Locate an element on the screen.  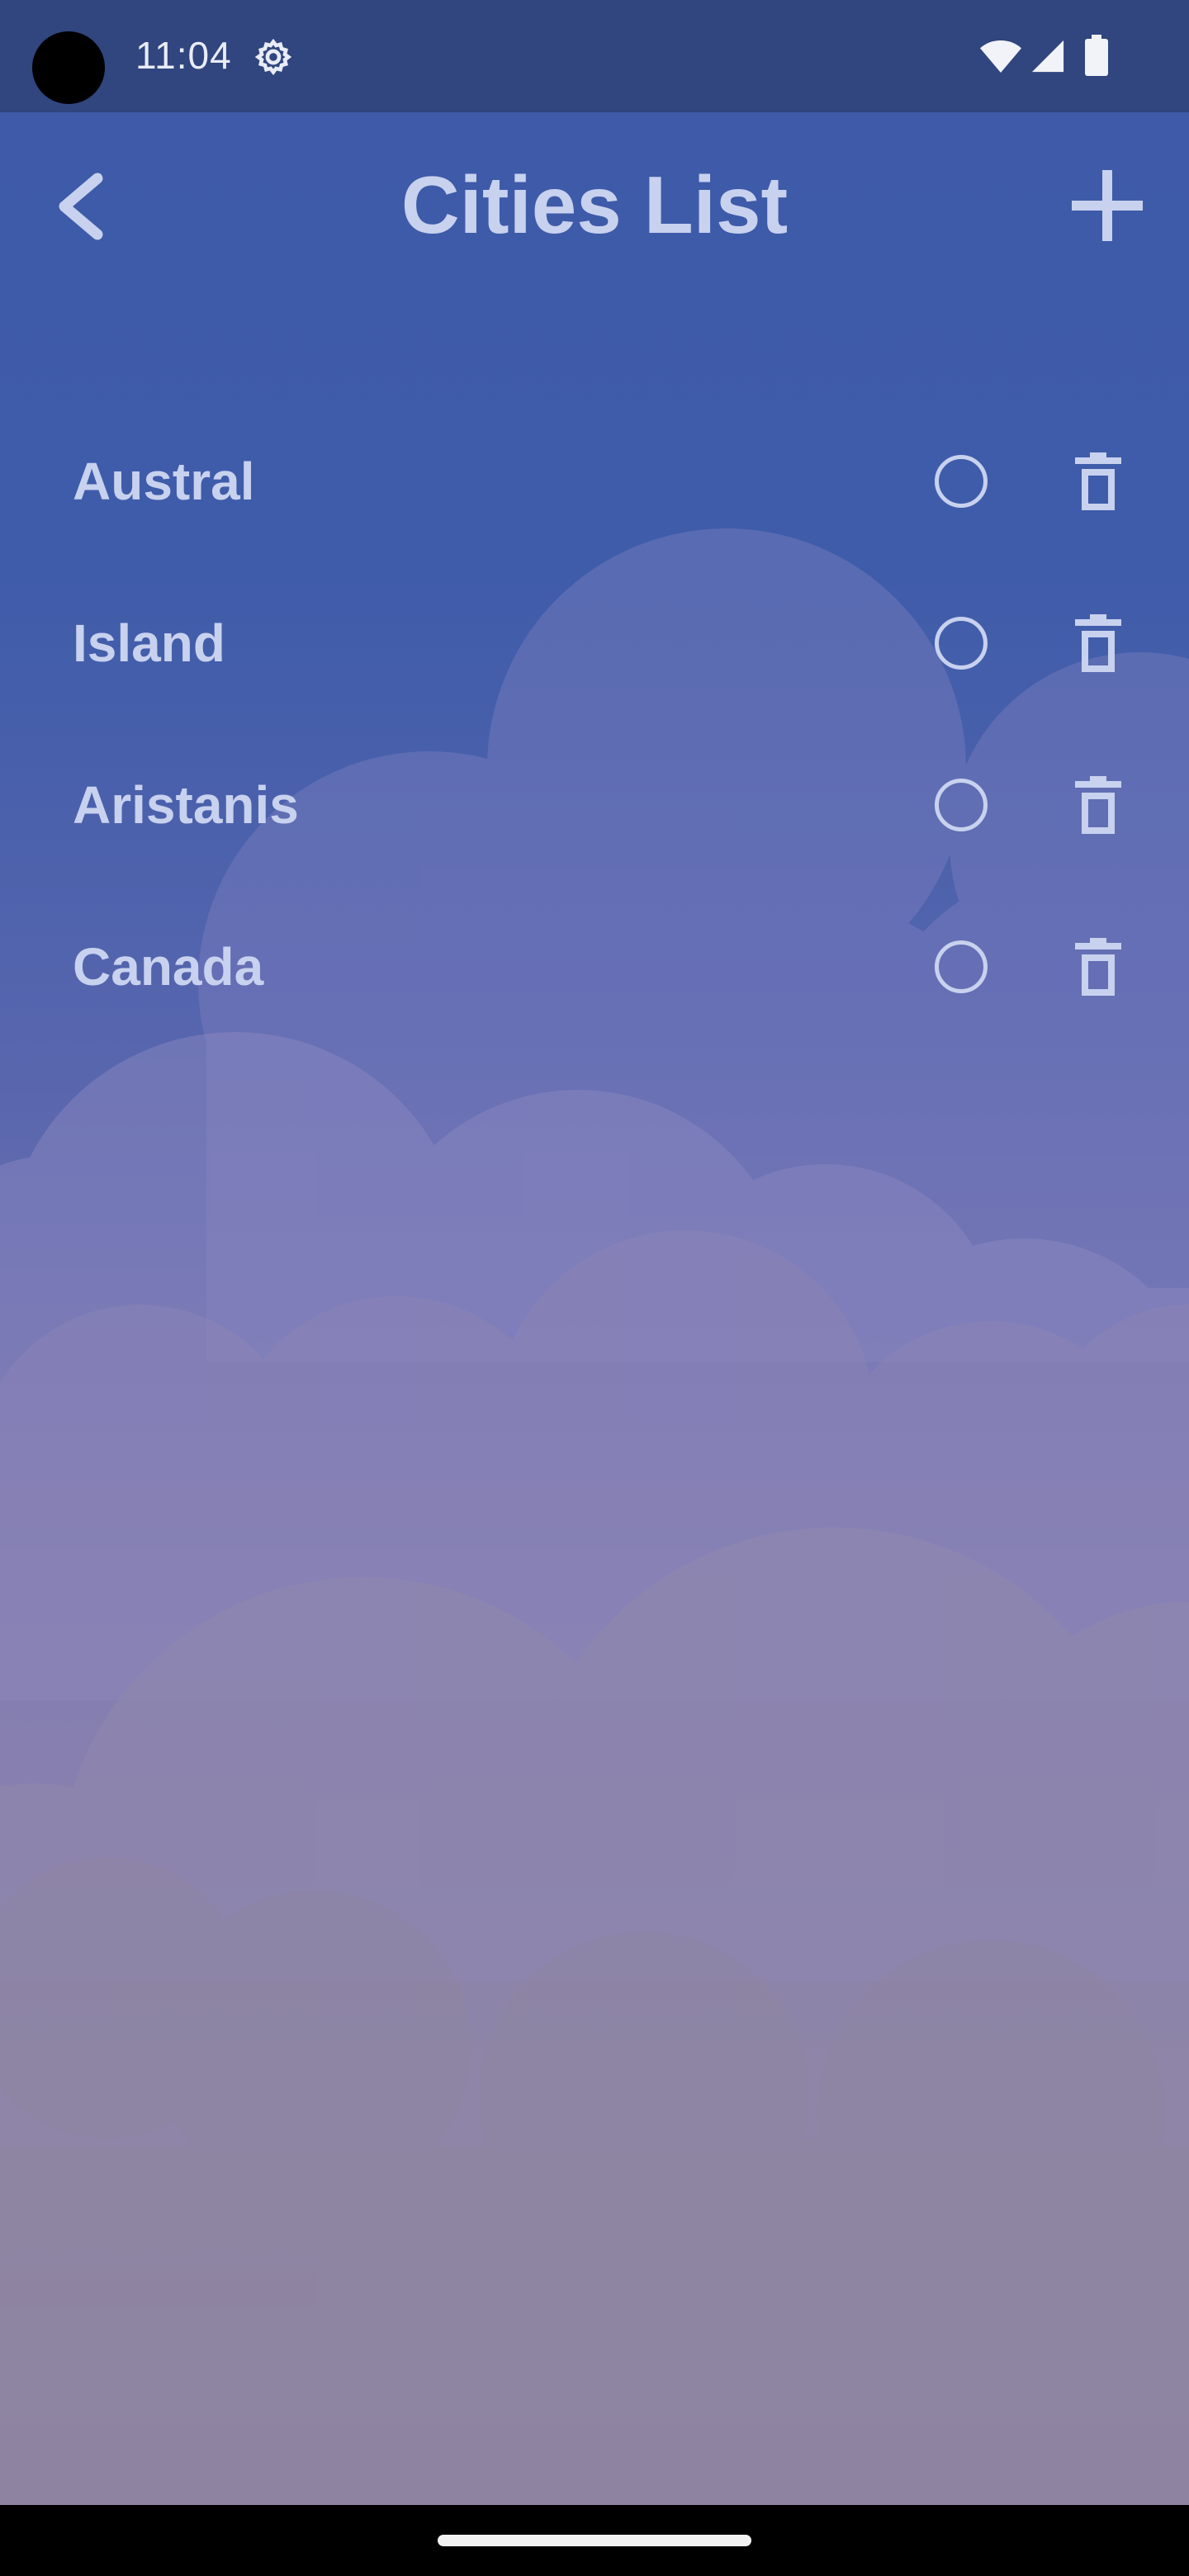
navigation-bar is located at coordinates (594, 2540).